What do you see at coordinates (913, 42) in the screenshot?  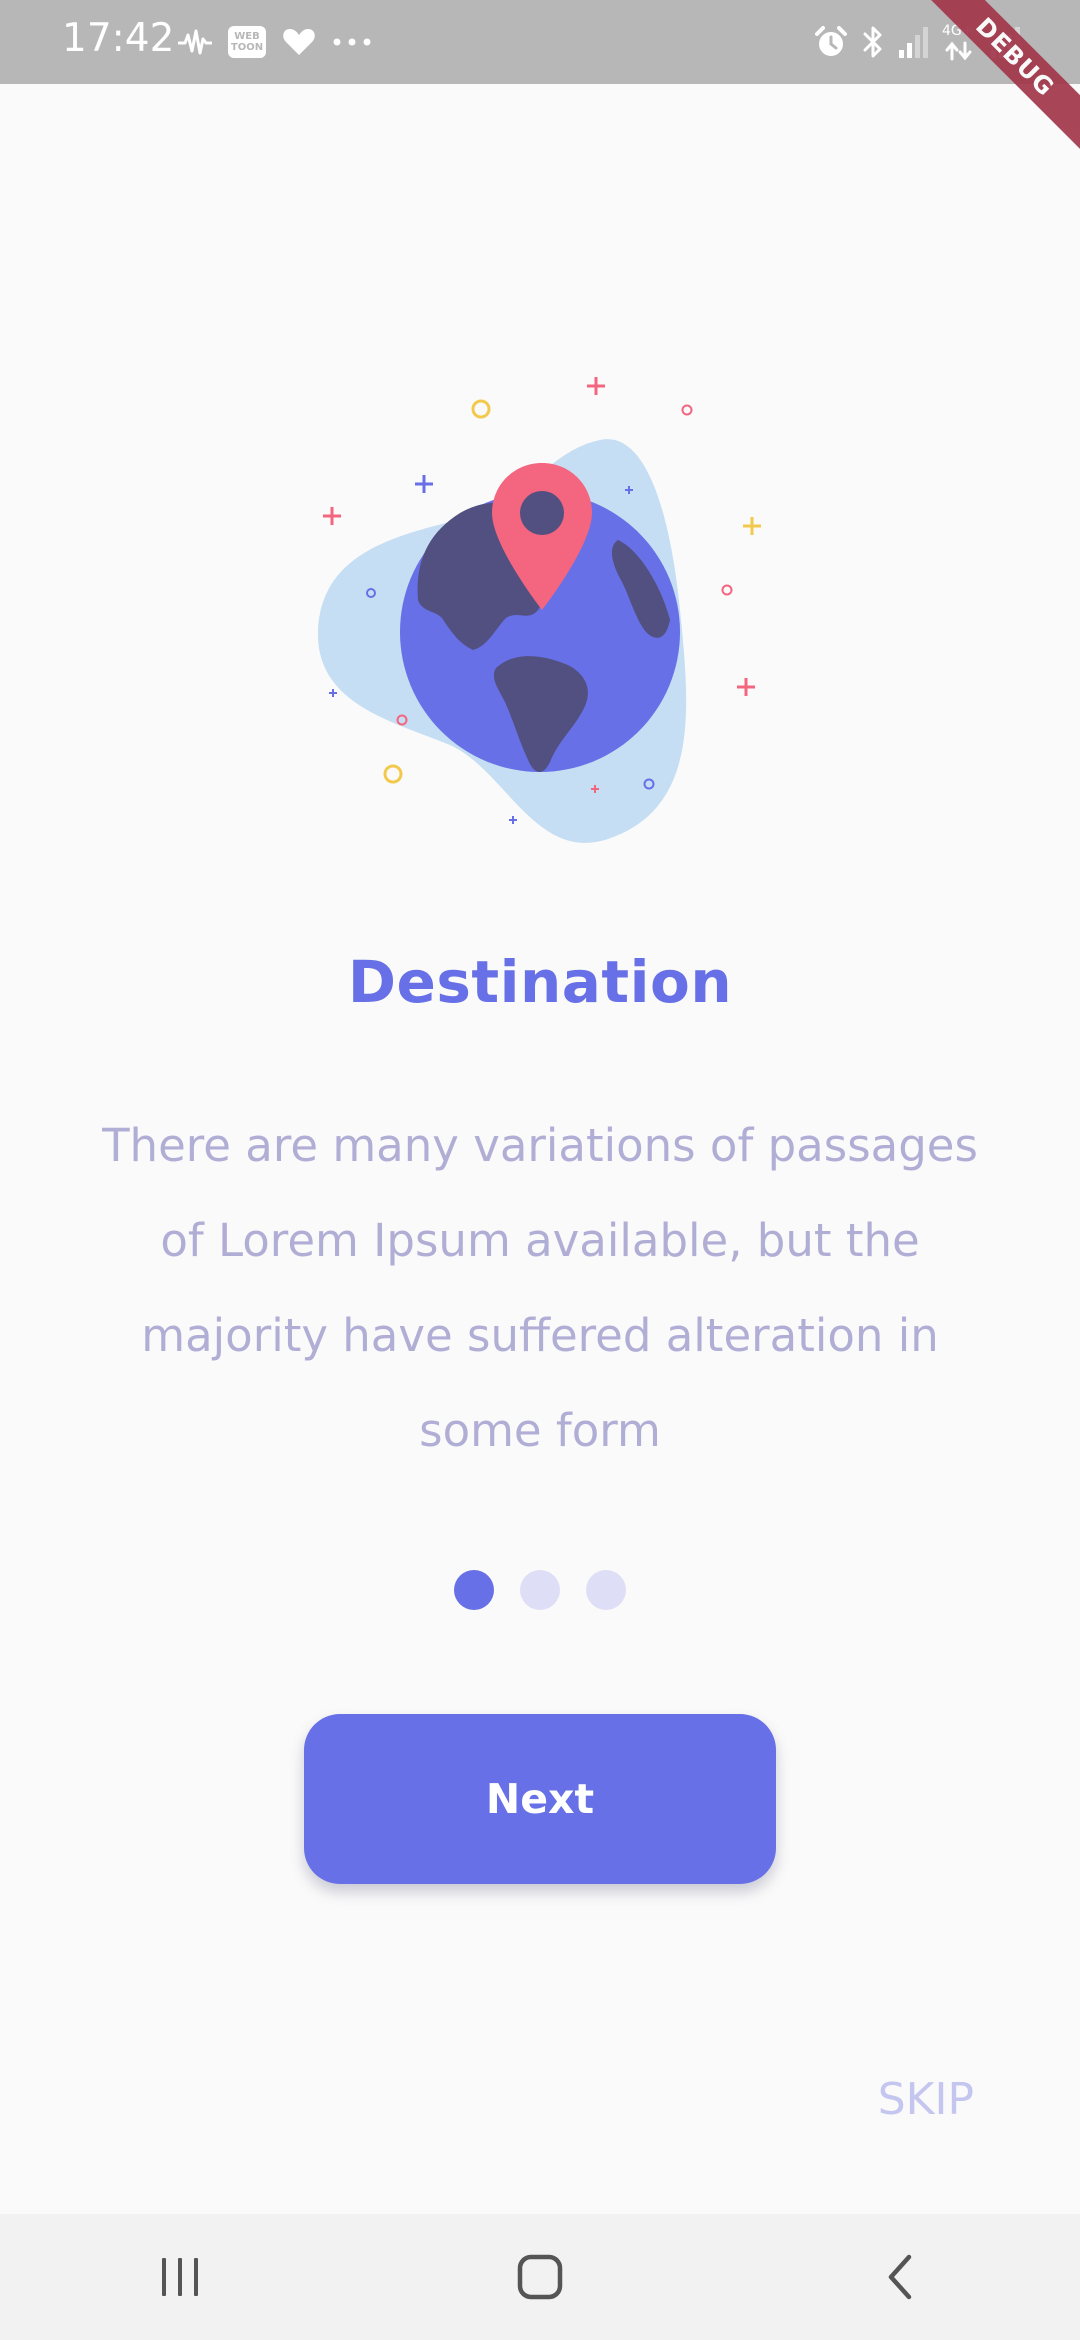 I see `signal-icon` at bounding box center [913, 42].